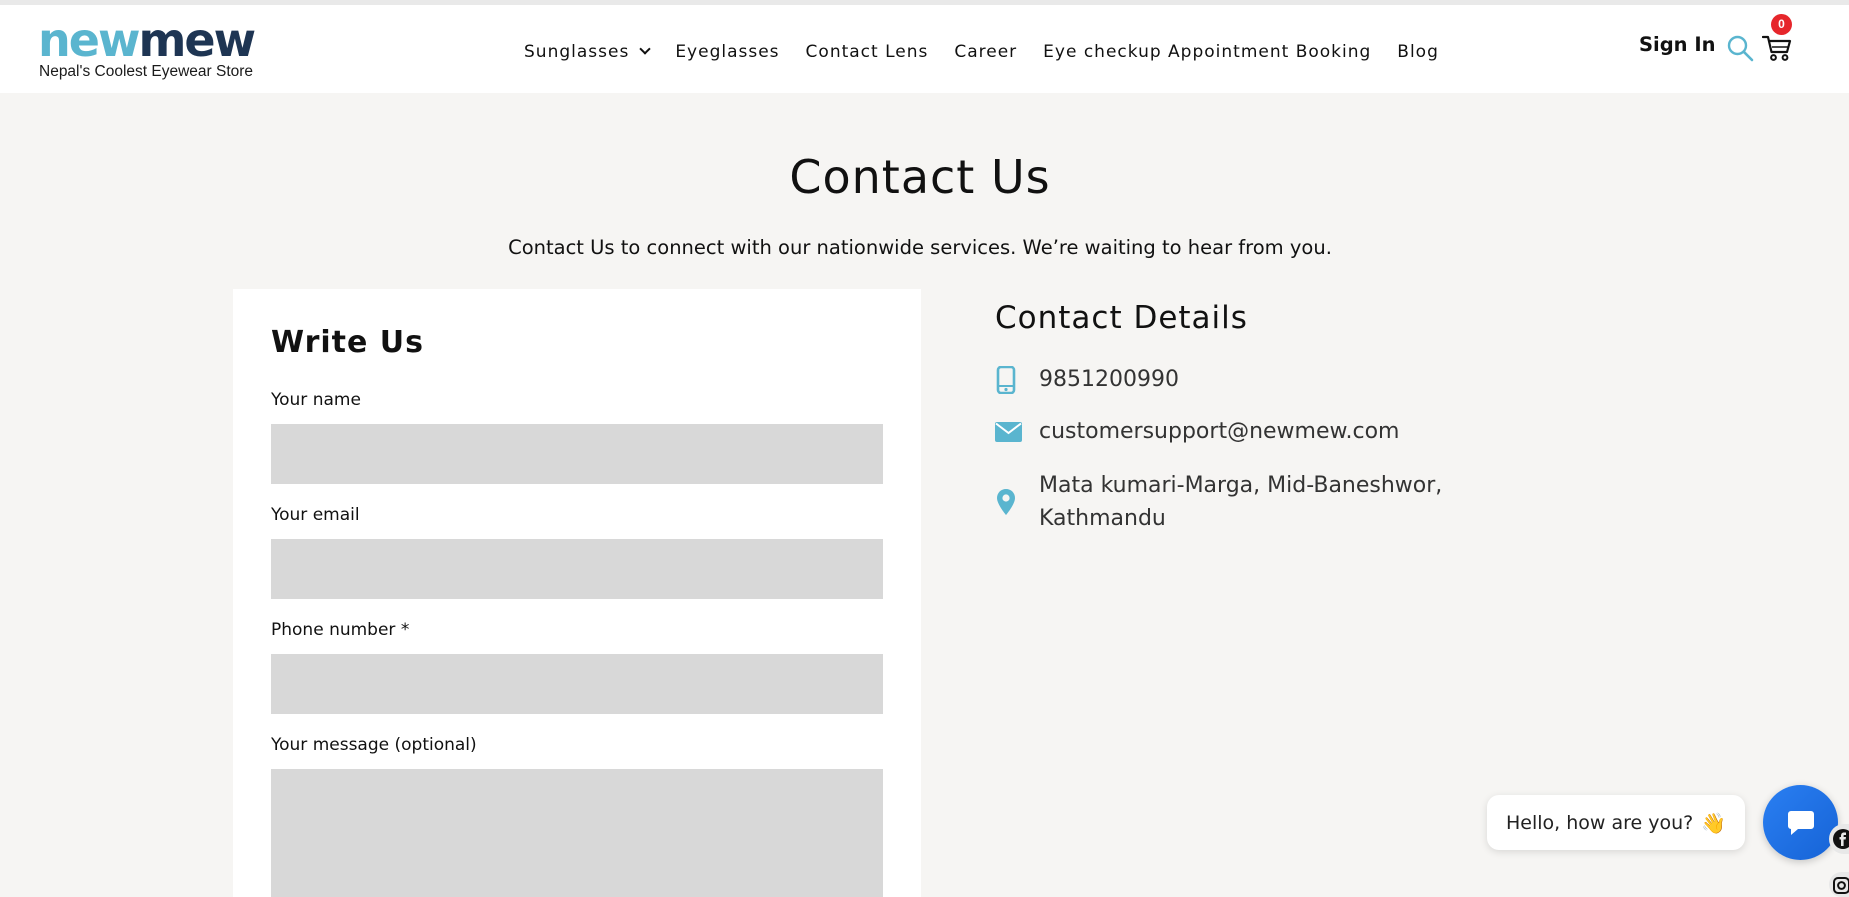 This screenshot has width=1849, height=897. I want to click on chat-bubble-icon, so click(1800, 822).